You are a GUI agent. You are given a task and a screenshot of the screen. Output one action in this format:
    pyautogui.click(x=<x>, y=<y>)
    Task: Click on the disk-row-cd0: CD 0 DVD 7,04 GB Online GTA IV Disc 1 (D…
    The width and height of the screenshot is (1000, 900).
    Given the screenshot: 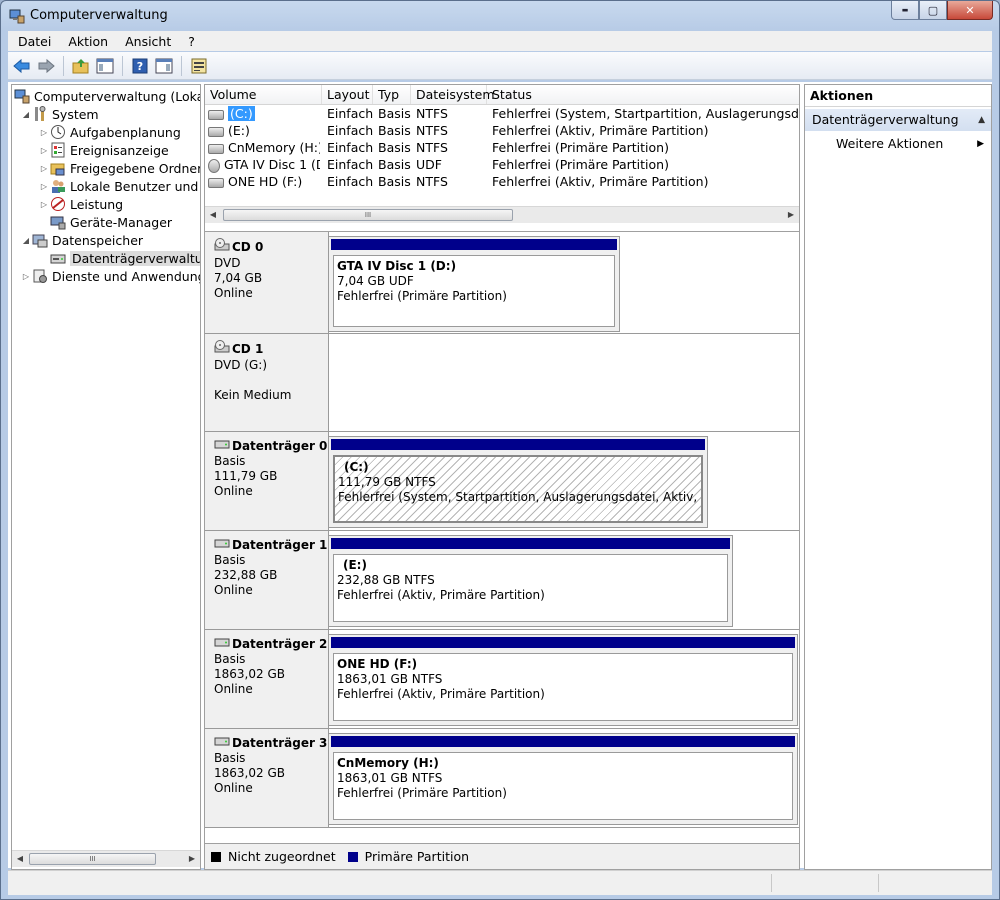 What is the action you would take?
    pyautogui.click(x=502, y=283)
    